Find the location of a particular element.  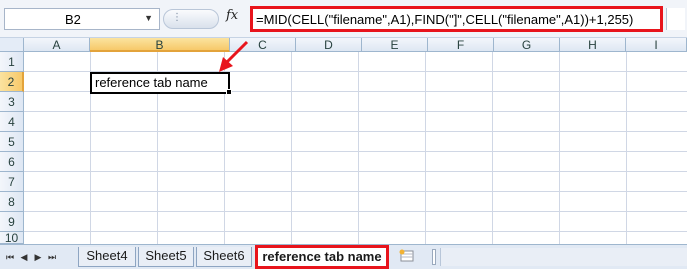

row-header-5: 5 is located at coordinates (12, 142).